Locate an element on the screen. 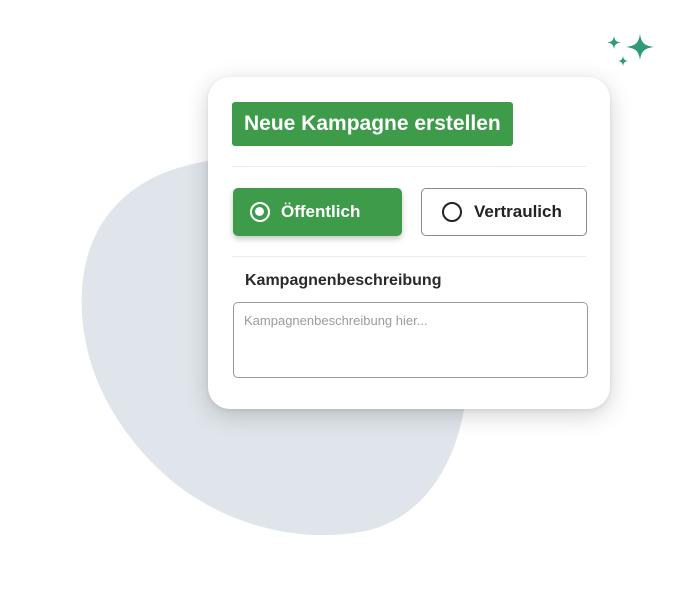 The height and width of the screenshot is (600, 700). divider-top is located at coordinates (409, 166).